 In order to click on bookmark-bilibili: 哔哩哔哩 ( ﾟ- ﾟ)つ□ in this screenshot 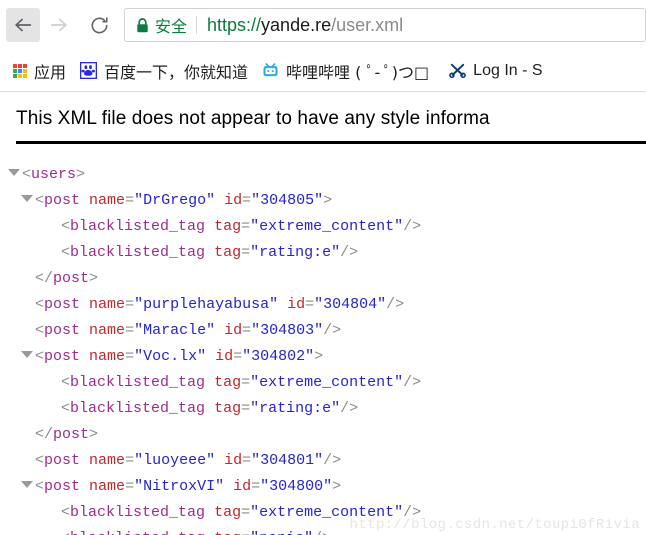, I will do `click(345, 71)`.